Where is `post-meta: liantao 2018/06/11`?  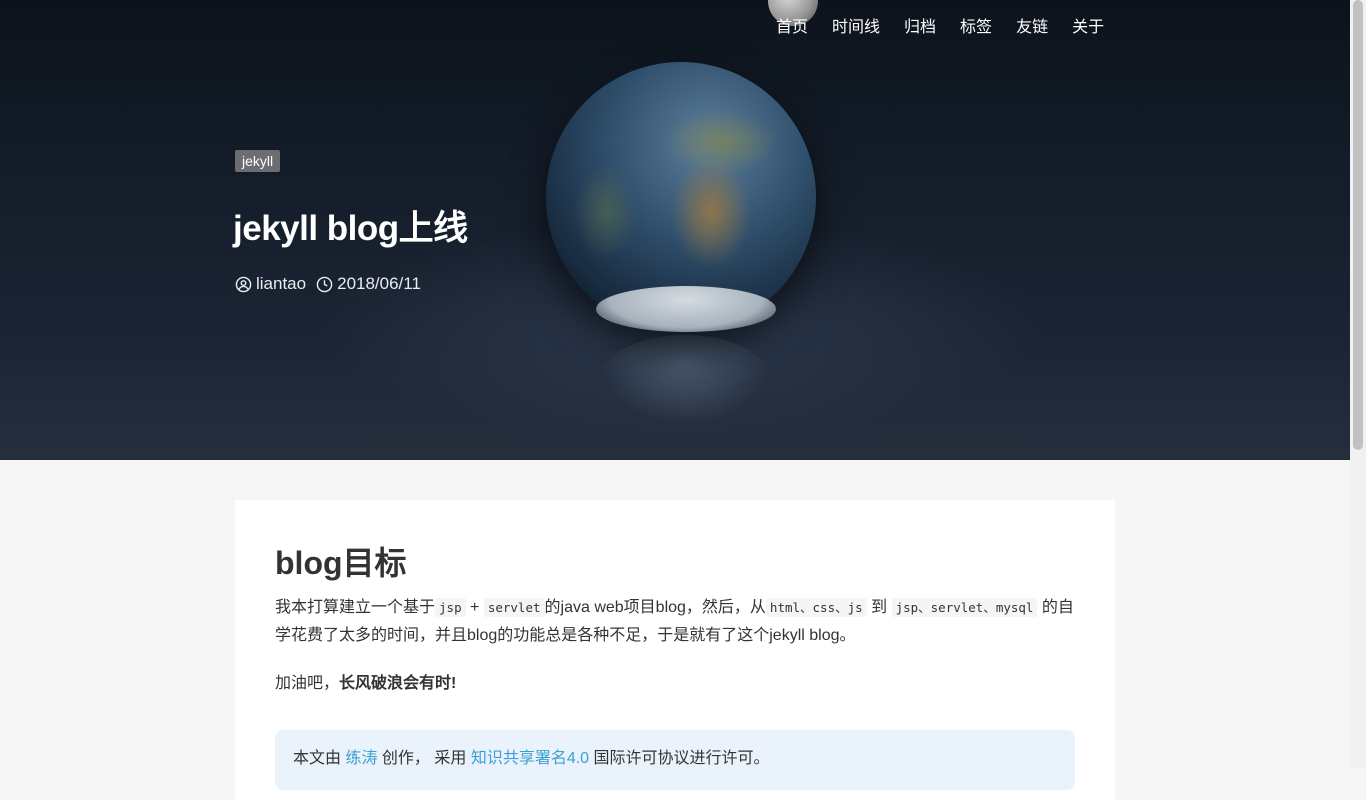 post-meta: liantao 2018/06/11 is located at coordinates (333, 284).